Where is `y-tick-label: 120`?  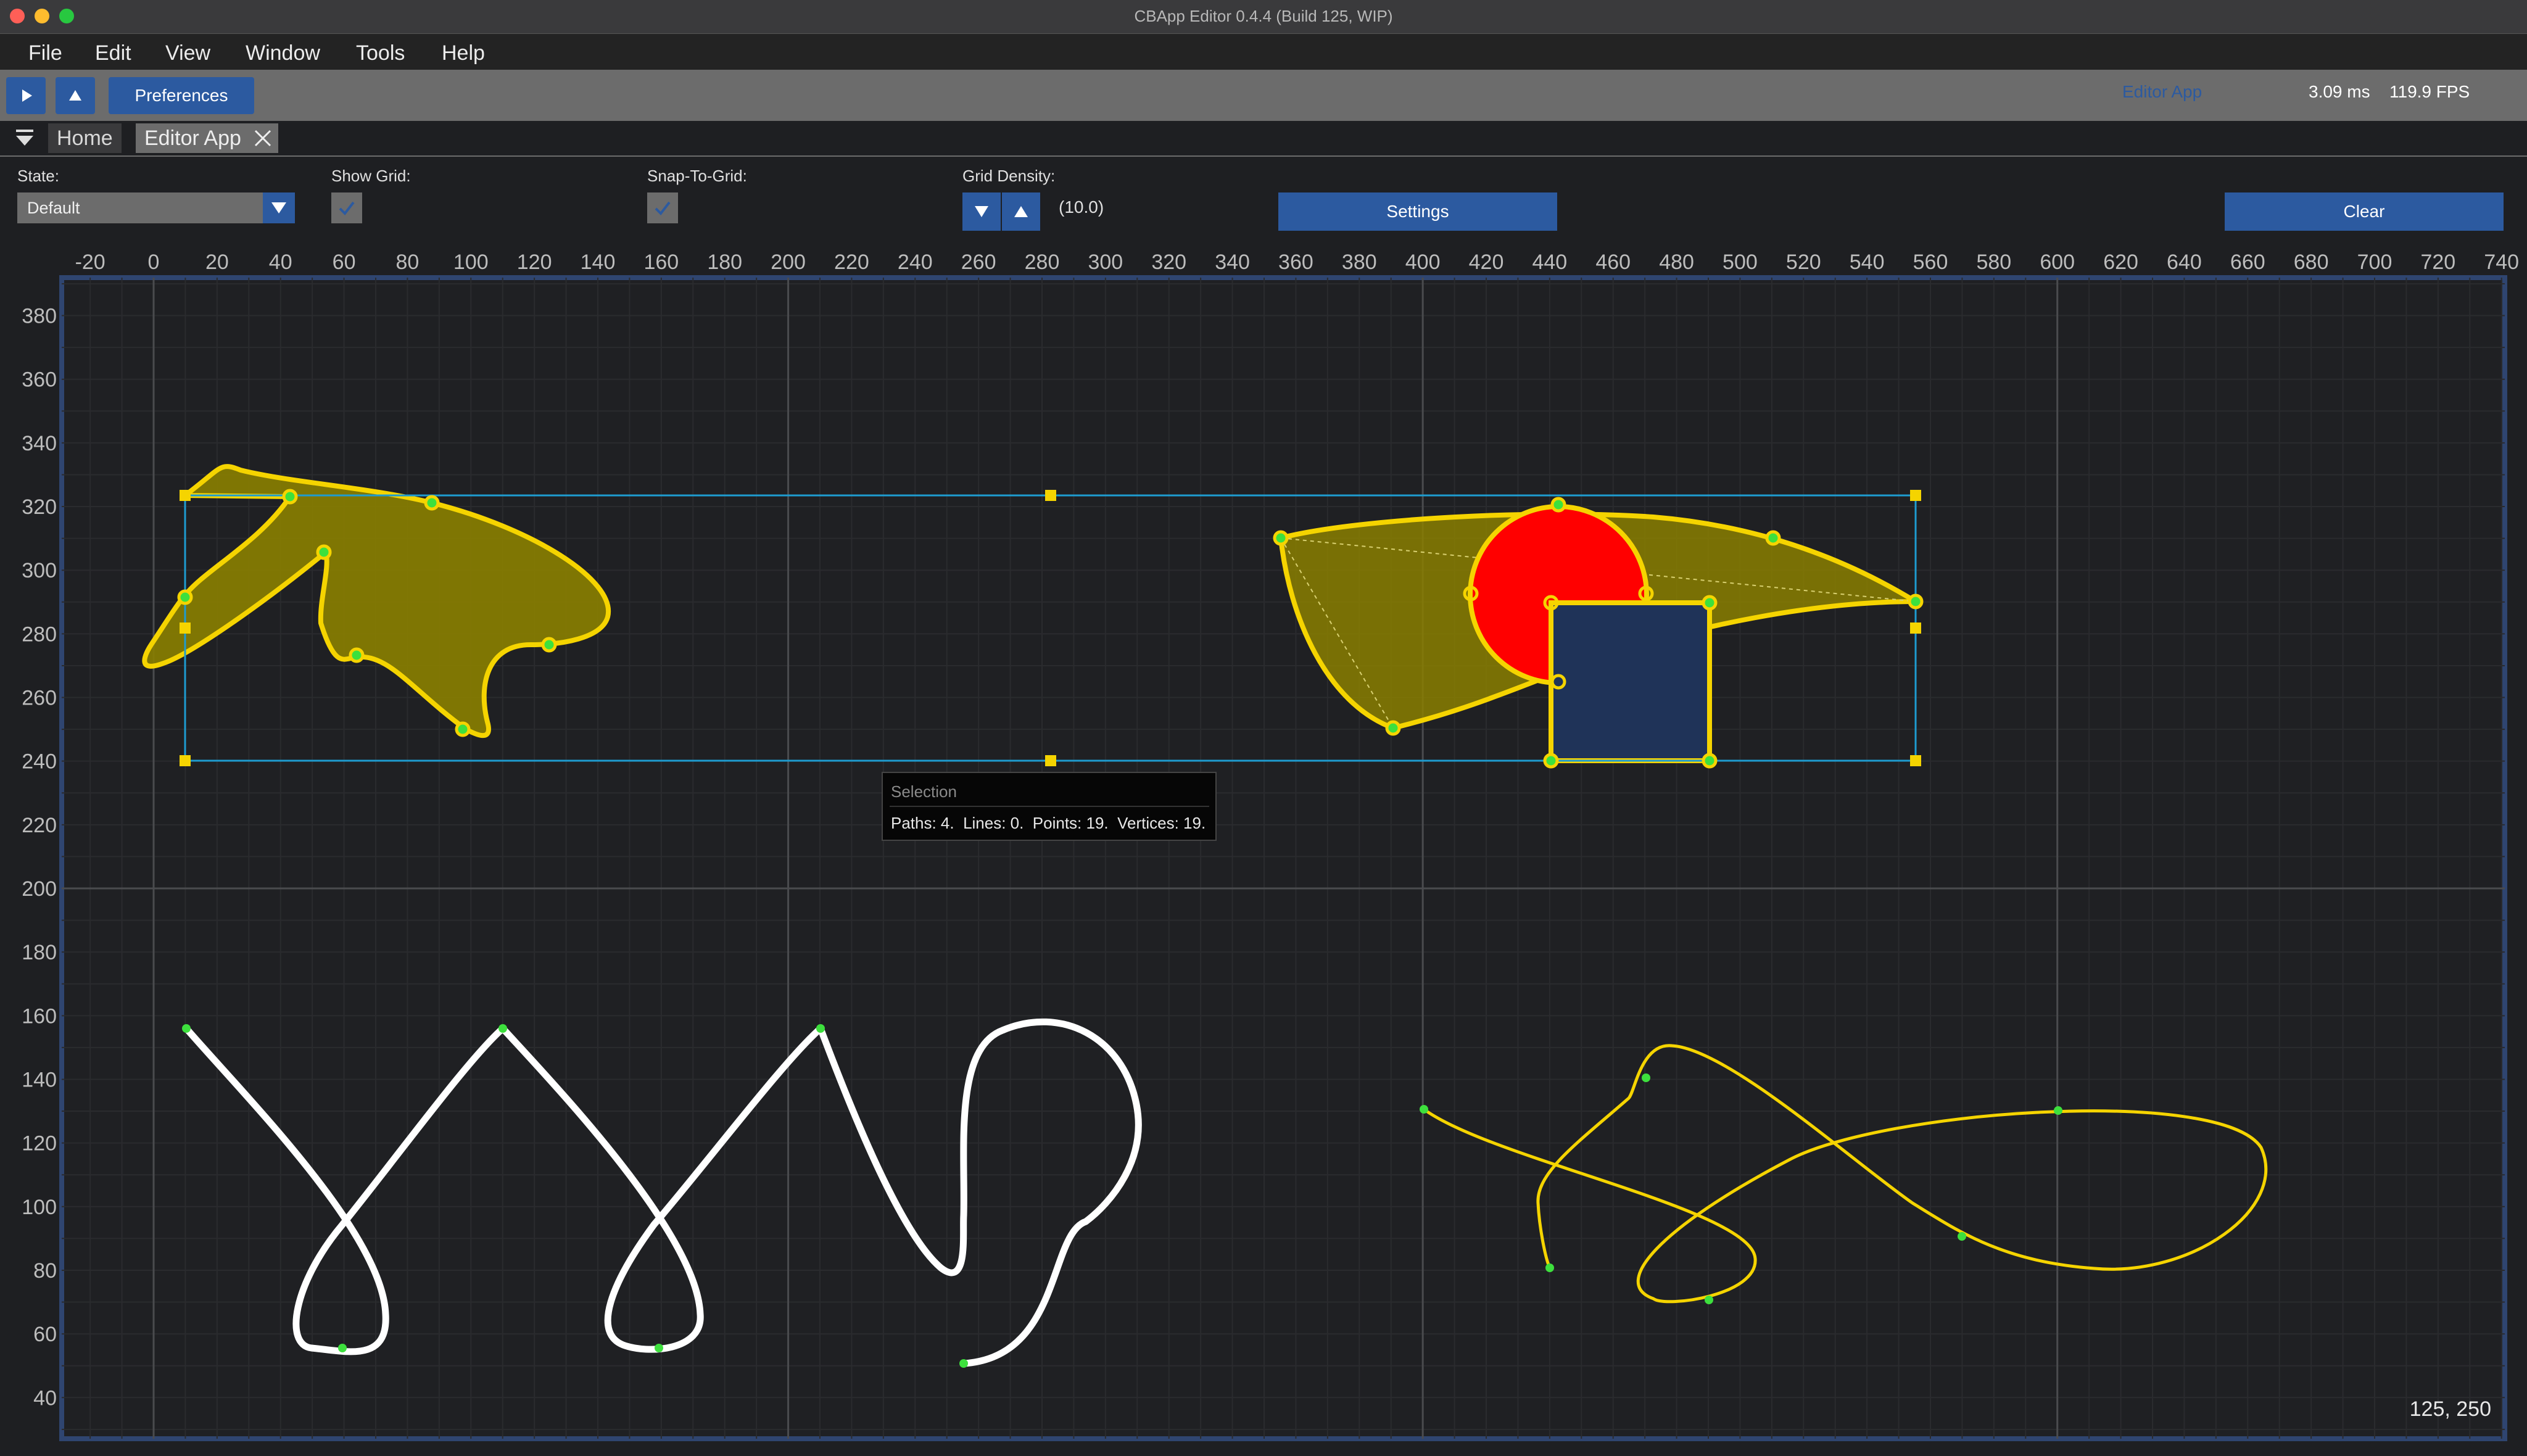
y-tick-label: 120 is located at coordinates (39, 1144).